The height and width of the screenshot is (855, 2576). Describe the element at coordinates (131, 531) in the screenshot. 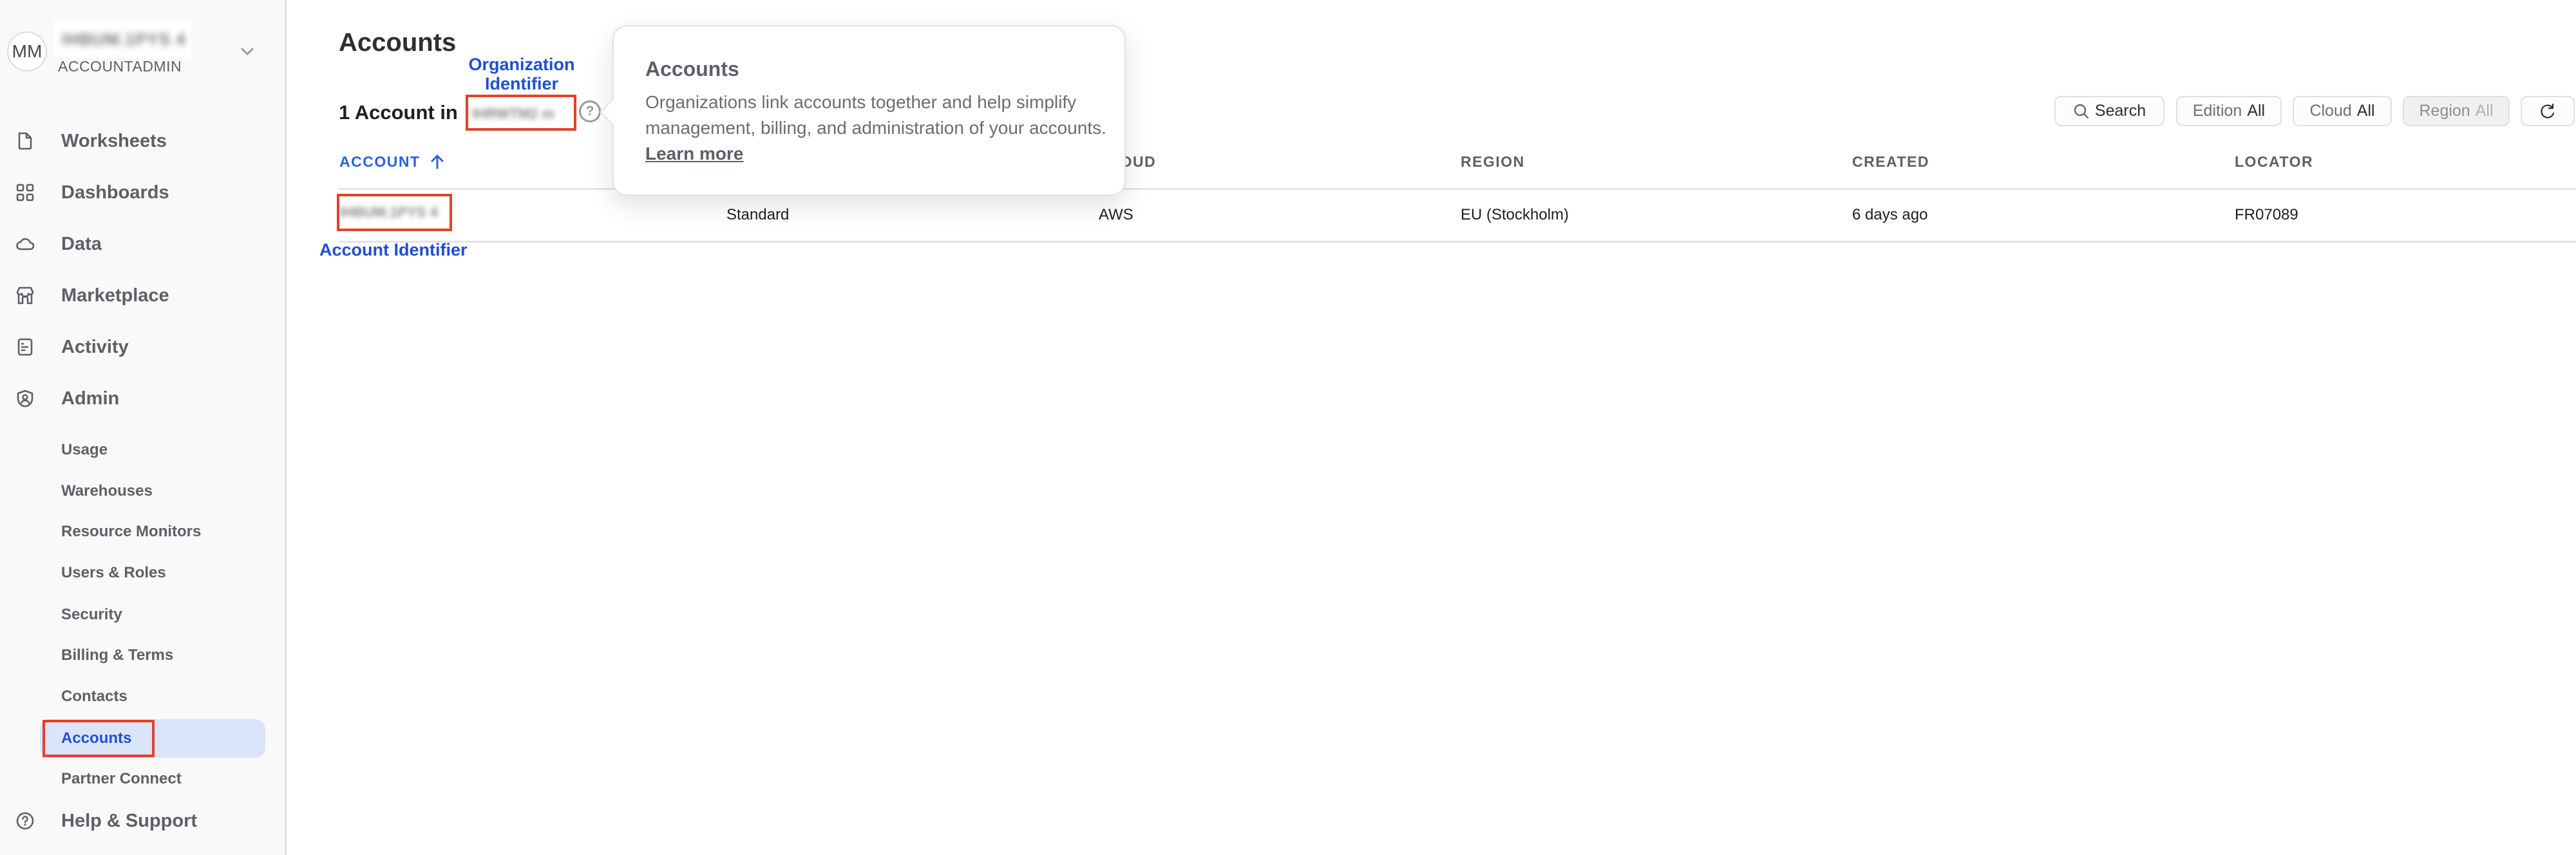

I see `sidebar-subitem-label: Resource Monitors` at that location.